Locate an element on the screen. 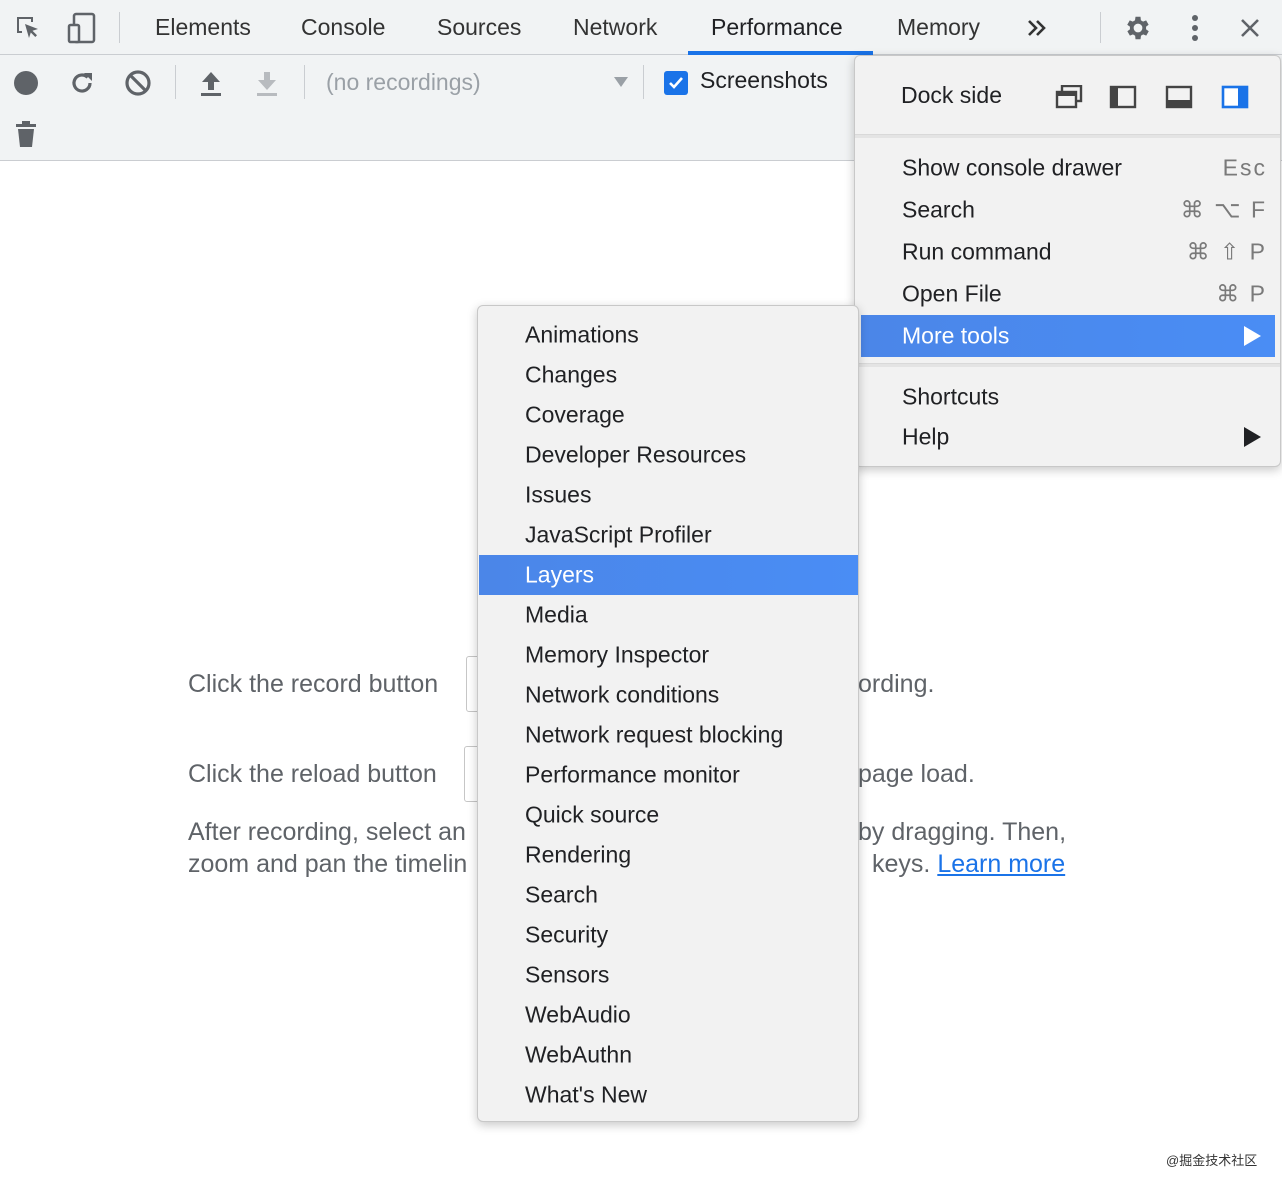 This screenshot has width=1282, height=1188. record-instruction-tail: ording. is located at coordinates (896, 684).